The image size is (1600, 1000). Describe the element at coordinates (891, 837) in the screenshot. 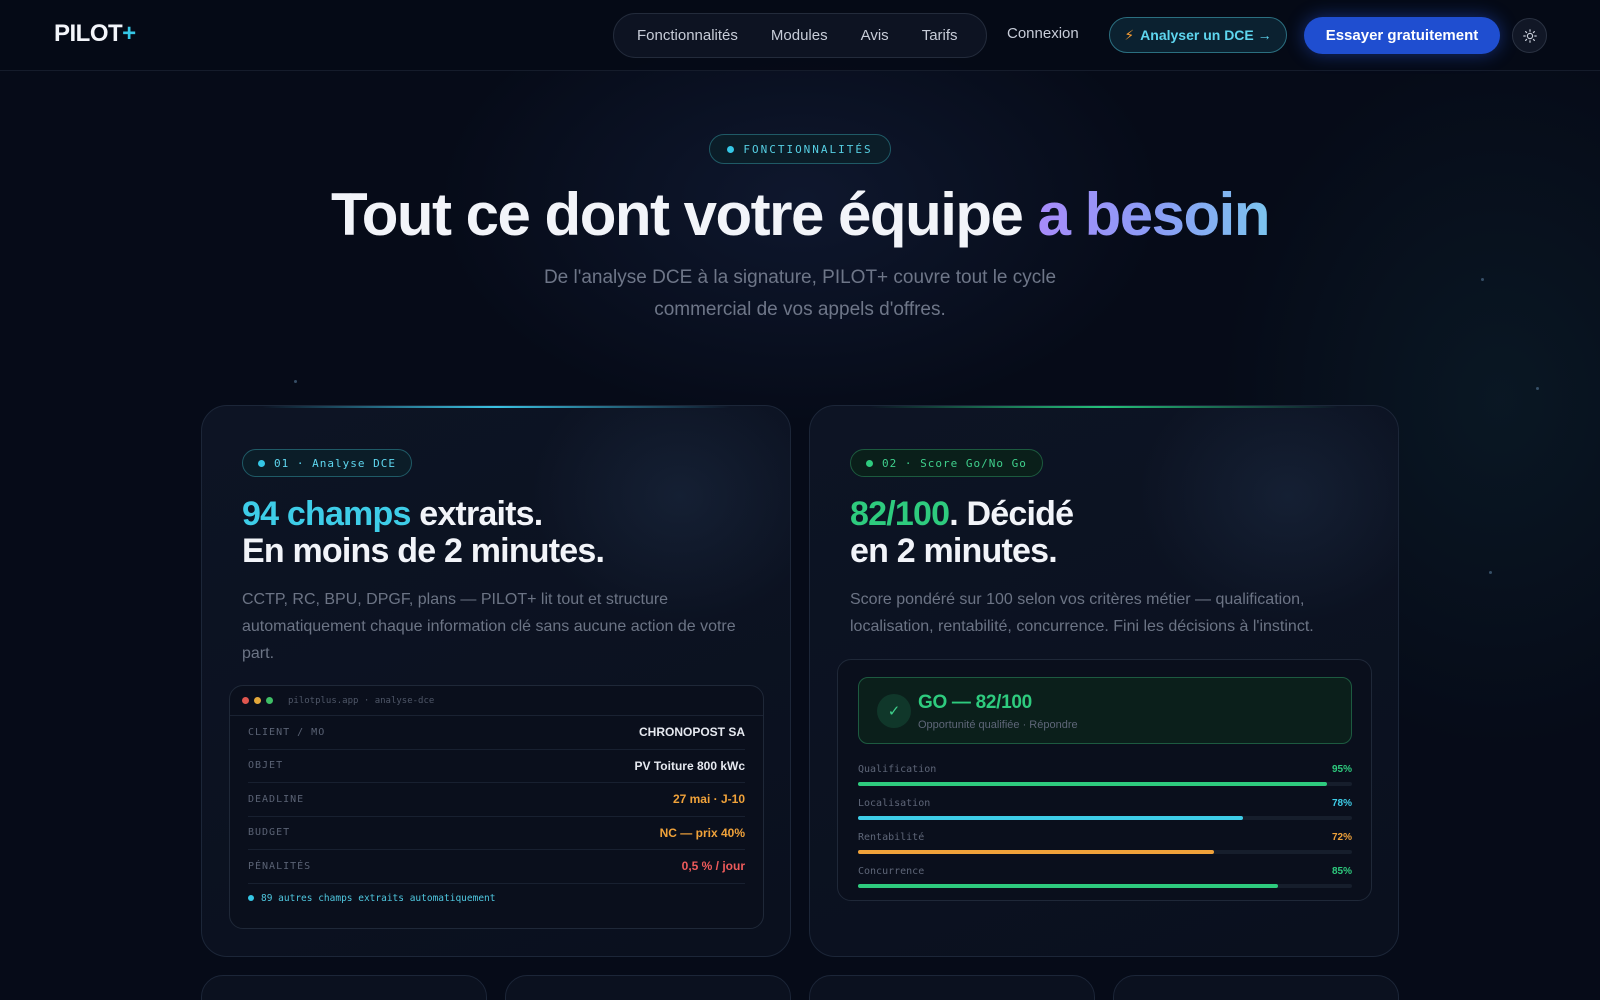

I see `metric-label: Rentabilité` at that location.